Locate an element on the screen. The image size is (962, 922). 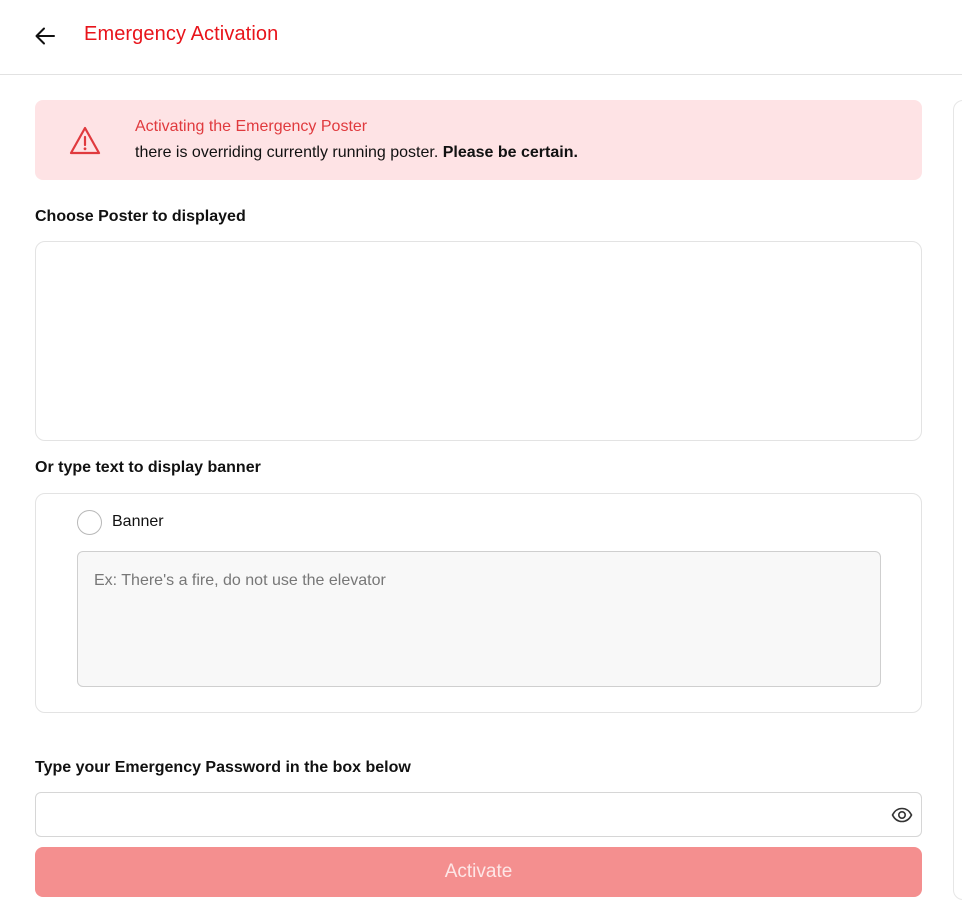
arrow-left-icon is located at coordinates (45, 36).